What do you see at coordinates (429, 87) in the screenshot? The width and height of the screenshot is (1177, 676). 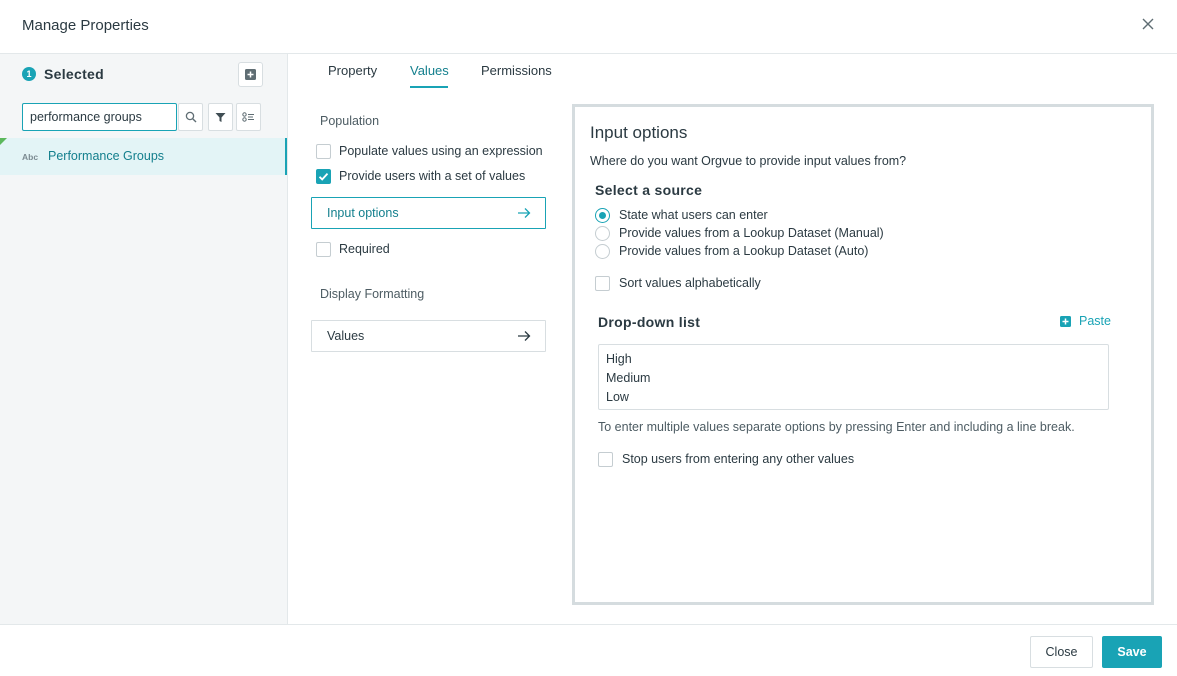 I see `active-tab-indicator` at bounding box center [429, 87].